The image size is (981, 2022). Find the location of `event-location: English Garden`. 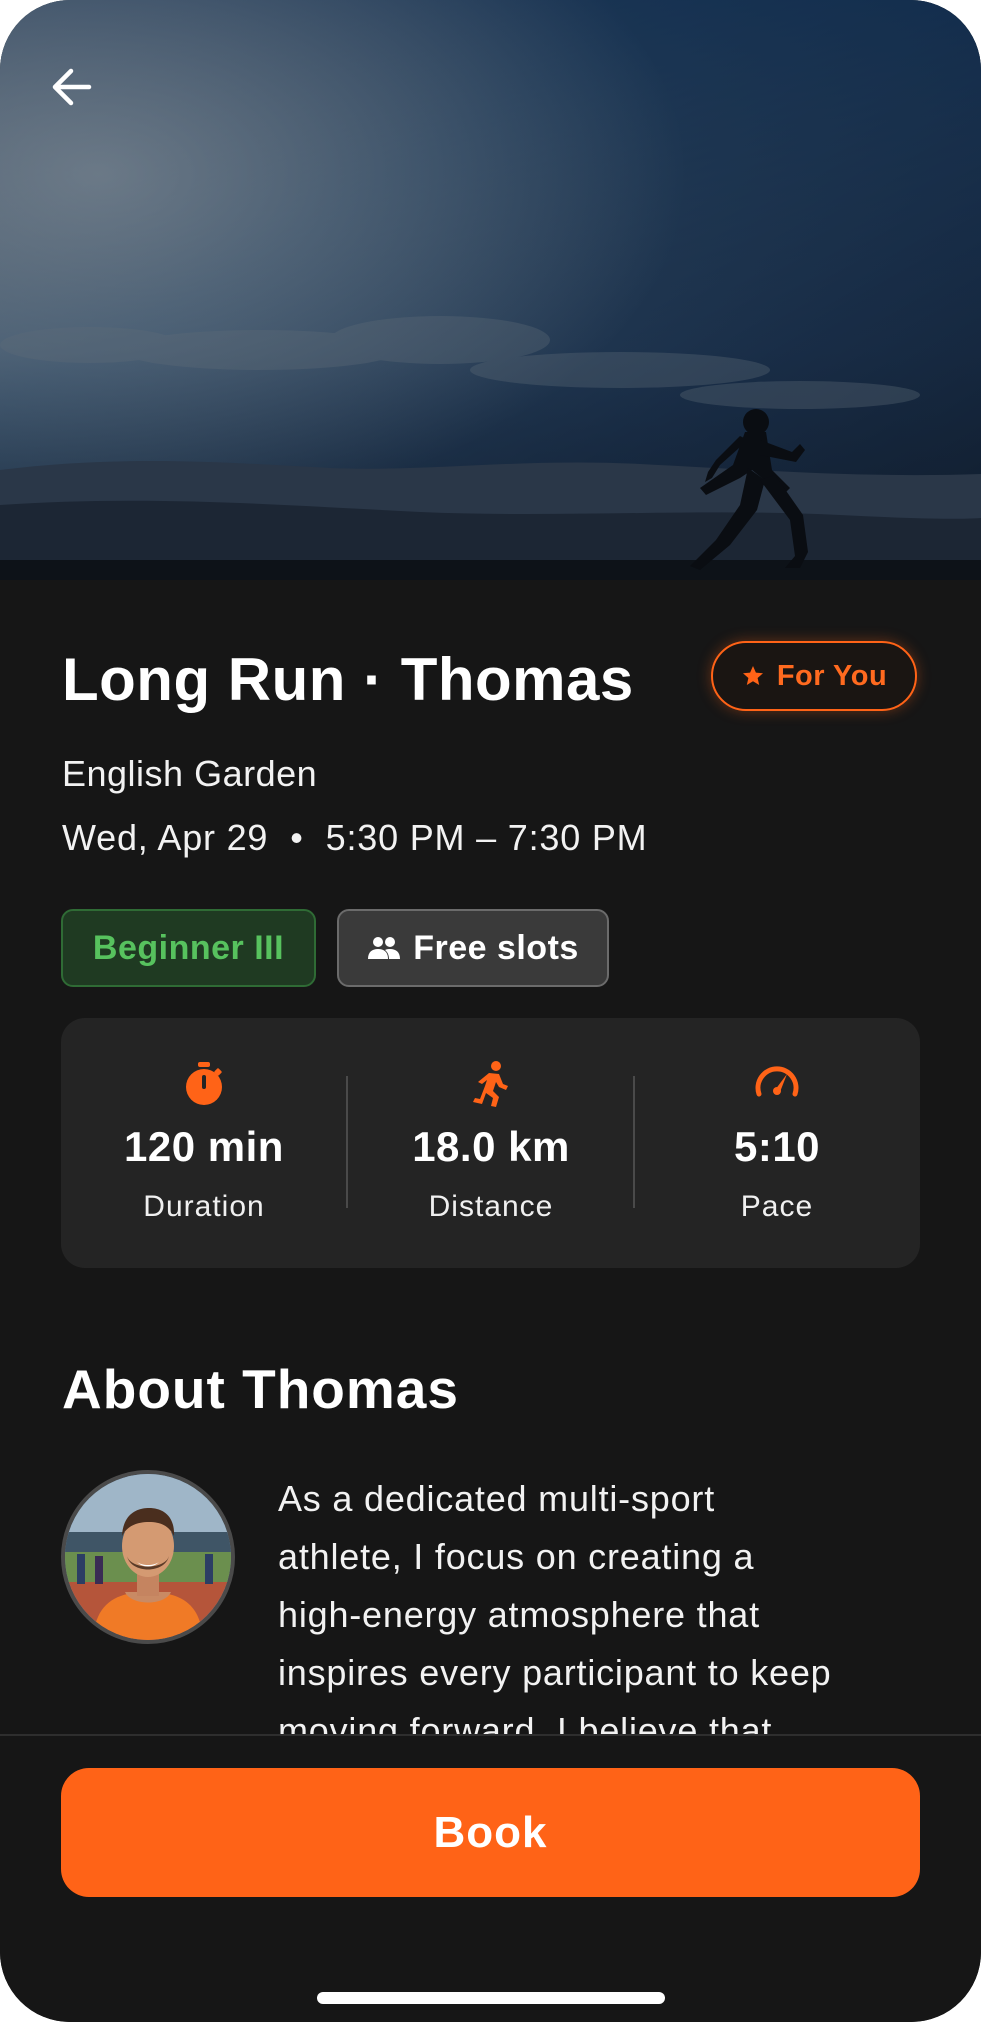

event-location: English Garden is located at coordinates (190, 773).